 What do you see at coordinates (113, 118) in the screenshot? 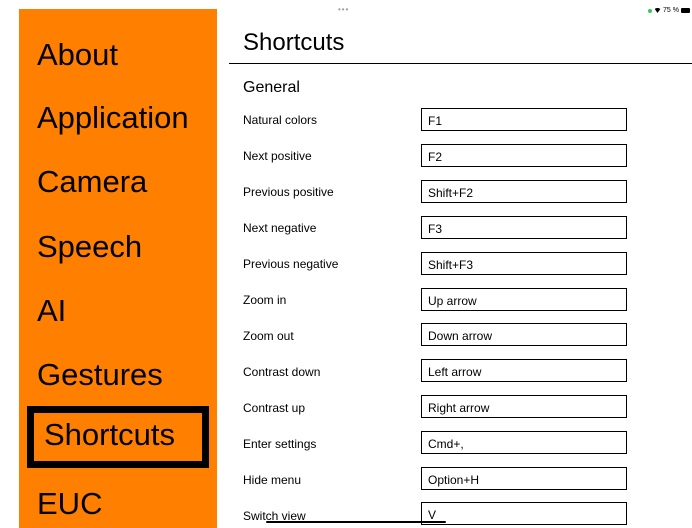
I see `sidebar-item-application: Application` at bounding box center [113, 118].